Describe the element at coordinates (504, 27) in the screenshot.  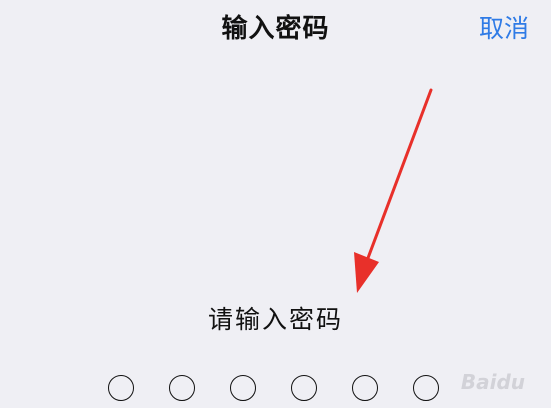
I see `cancel-button: 取消` at that location.